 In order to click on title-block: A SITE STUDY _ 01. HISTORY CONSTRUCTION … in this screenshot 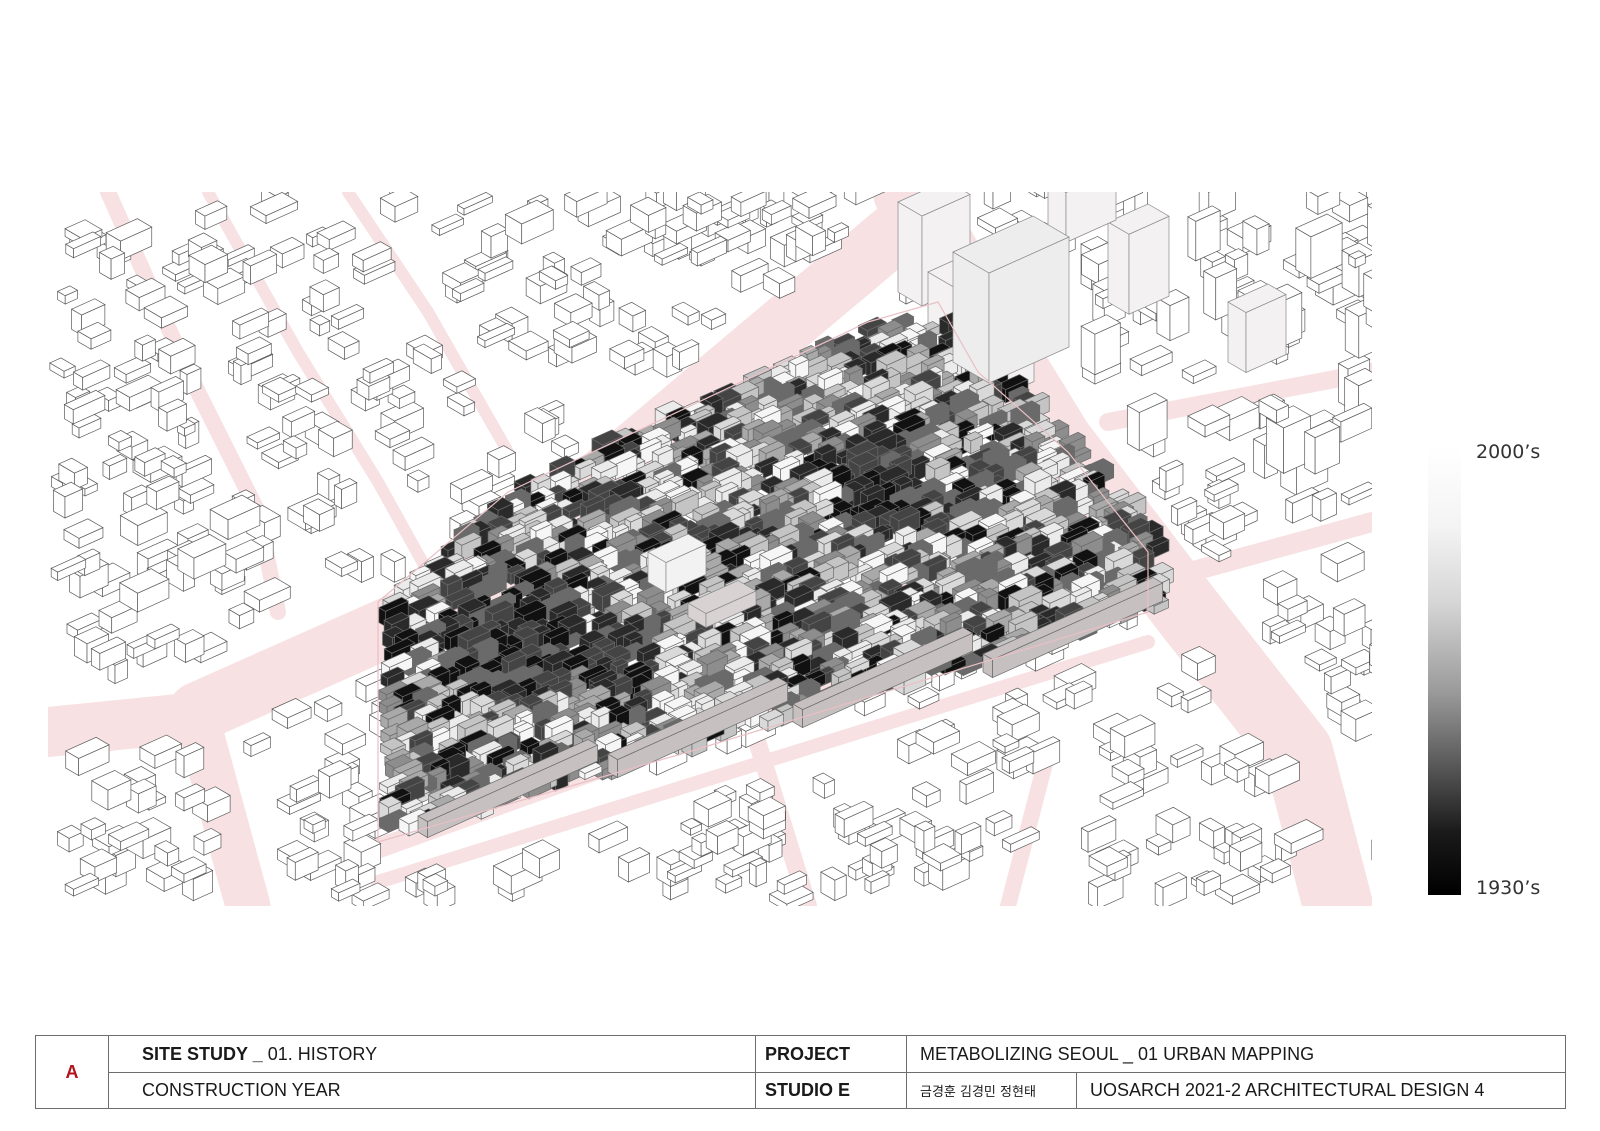, I will do `click(800, 1072)`.